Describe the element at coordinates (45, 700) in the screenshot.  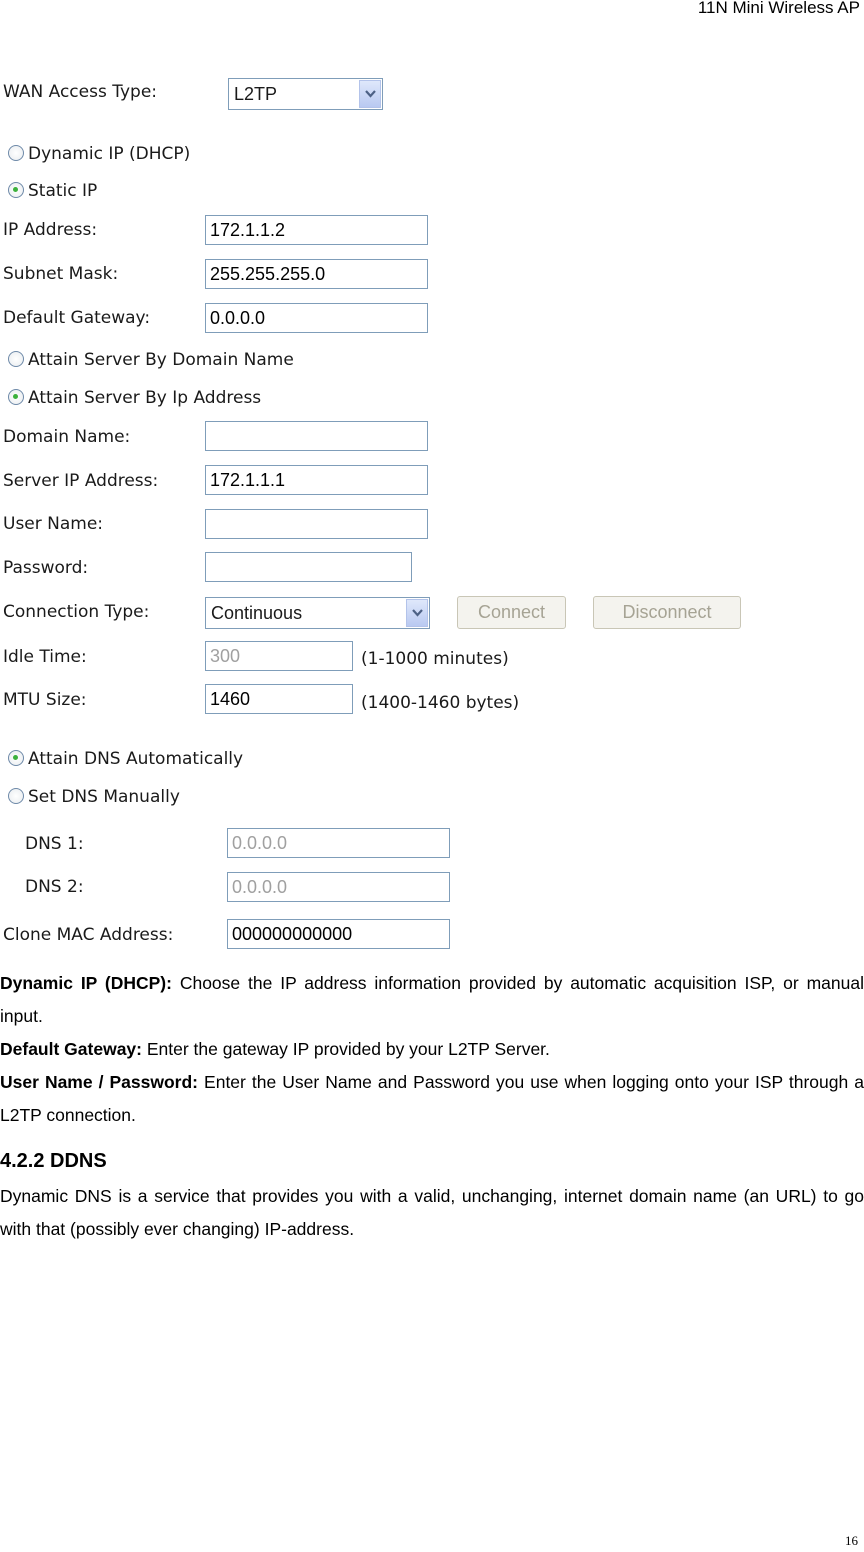
I see `mtu-size-label: MTU Size:` at that location.